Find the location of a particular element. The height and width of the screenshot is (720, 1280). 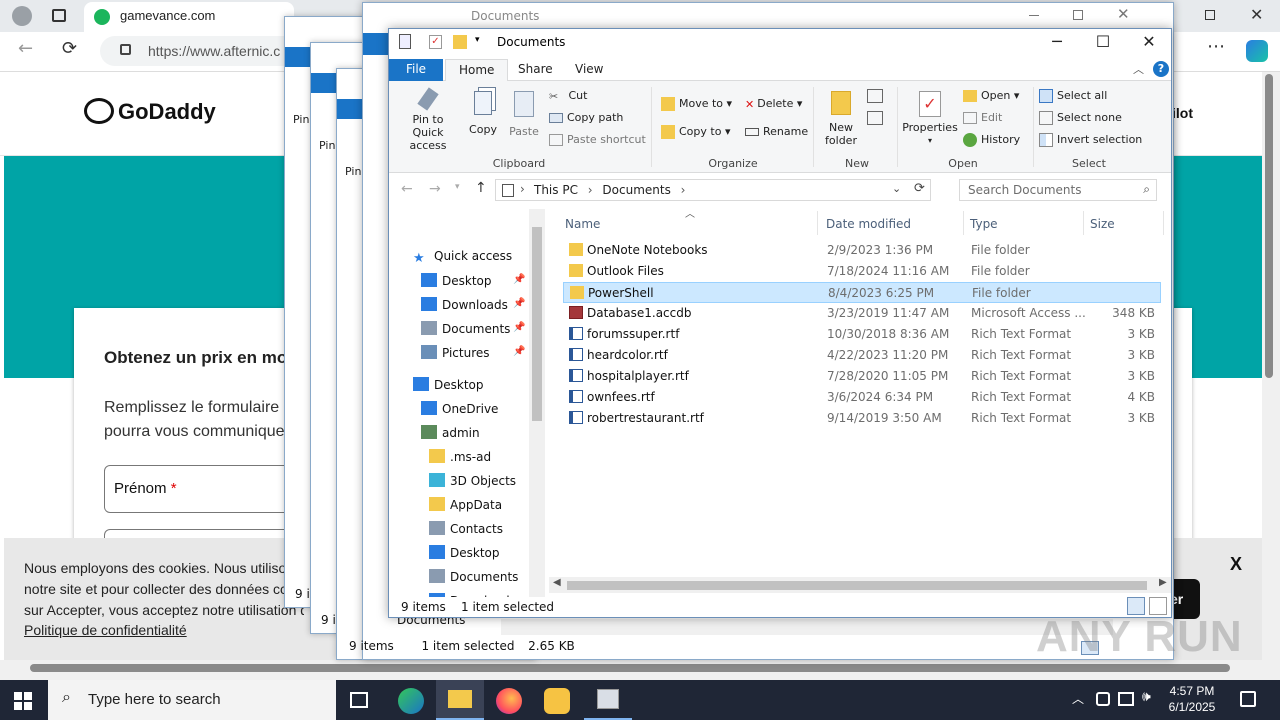

tab-share: Share is located at coordinates (535, 70).